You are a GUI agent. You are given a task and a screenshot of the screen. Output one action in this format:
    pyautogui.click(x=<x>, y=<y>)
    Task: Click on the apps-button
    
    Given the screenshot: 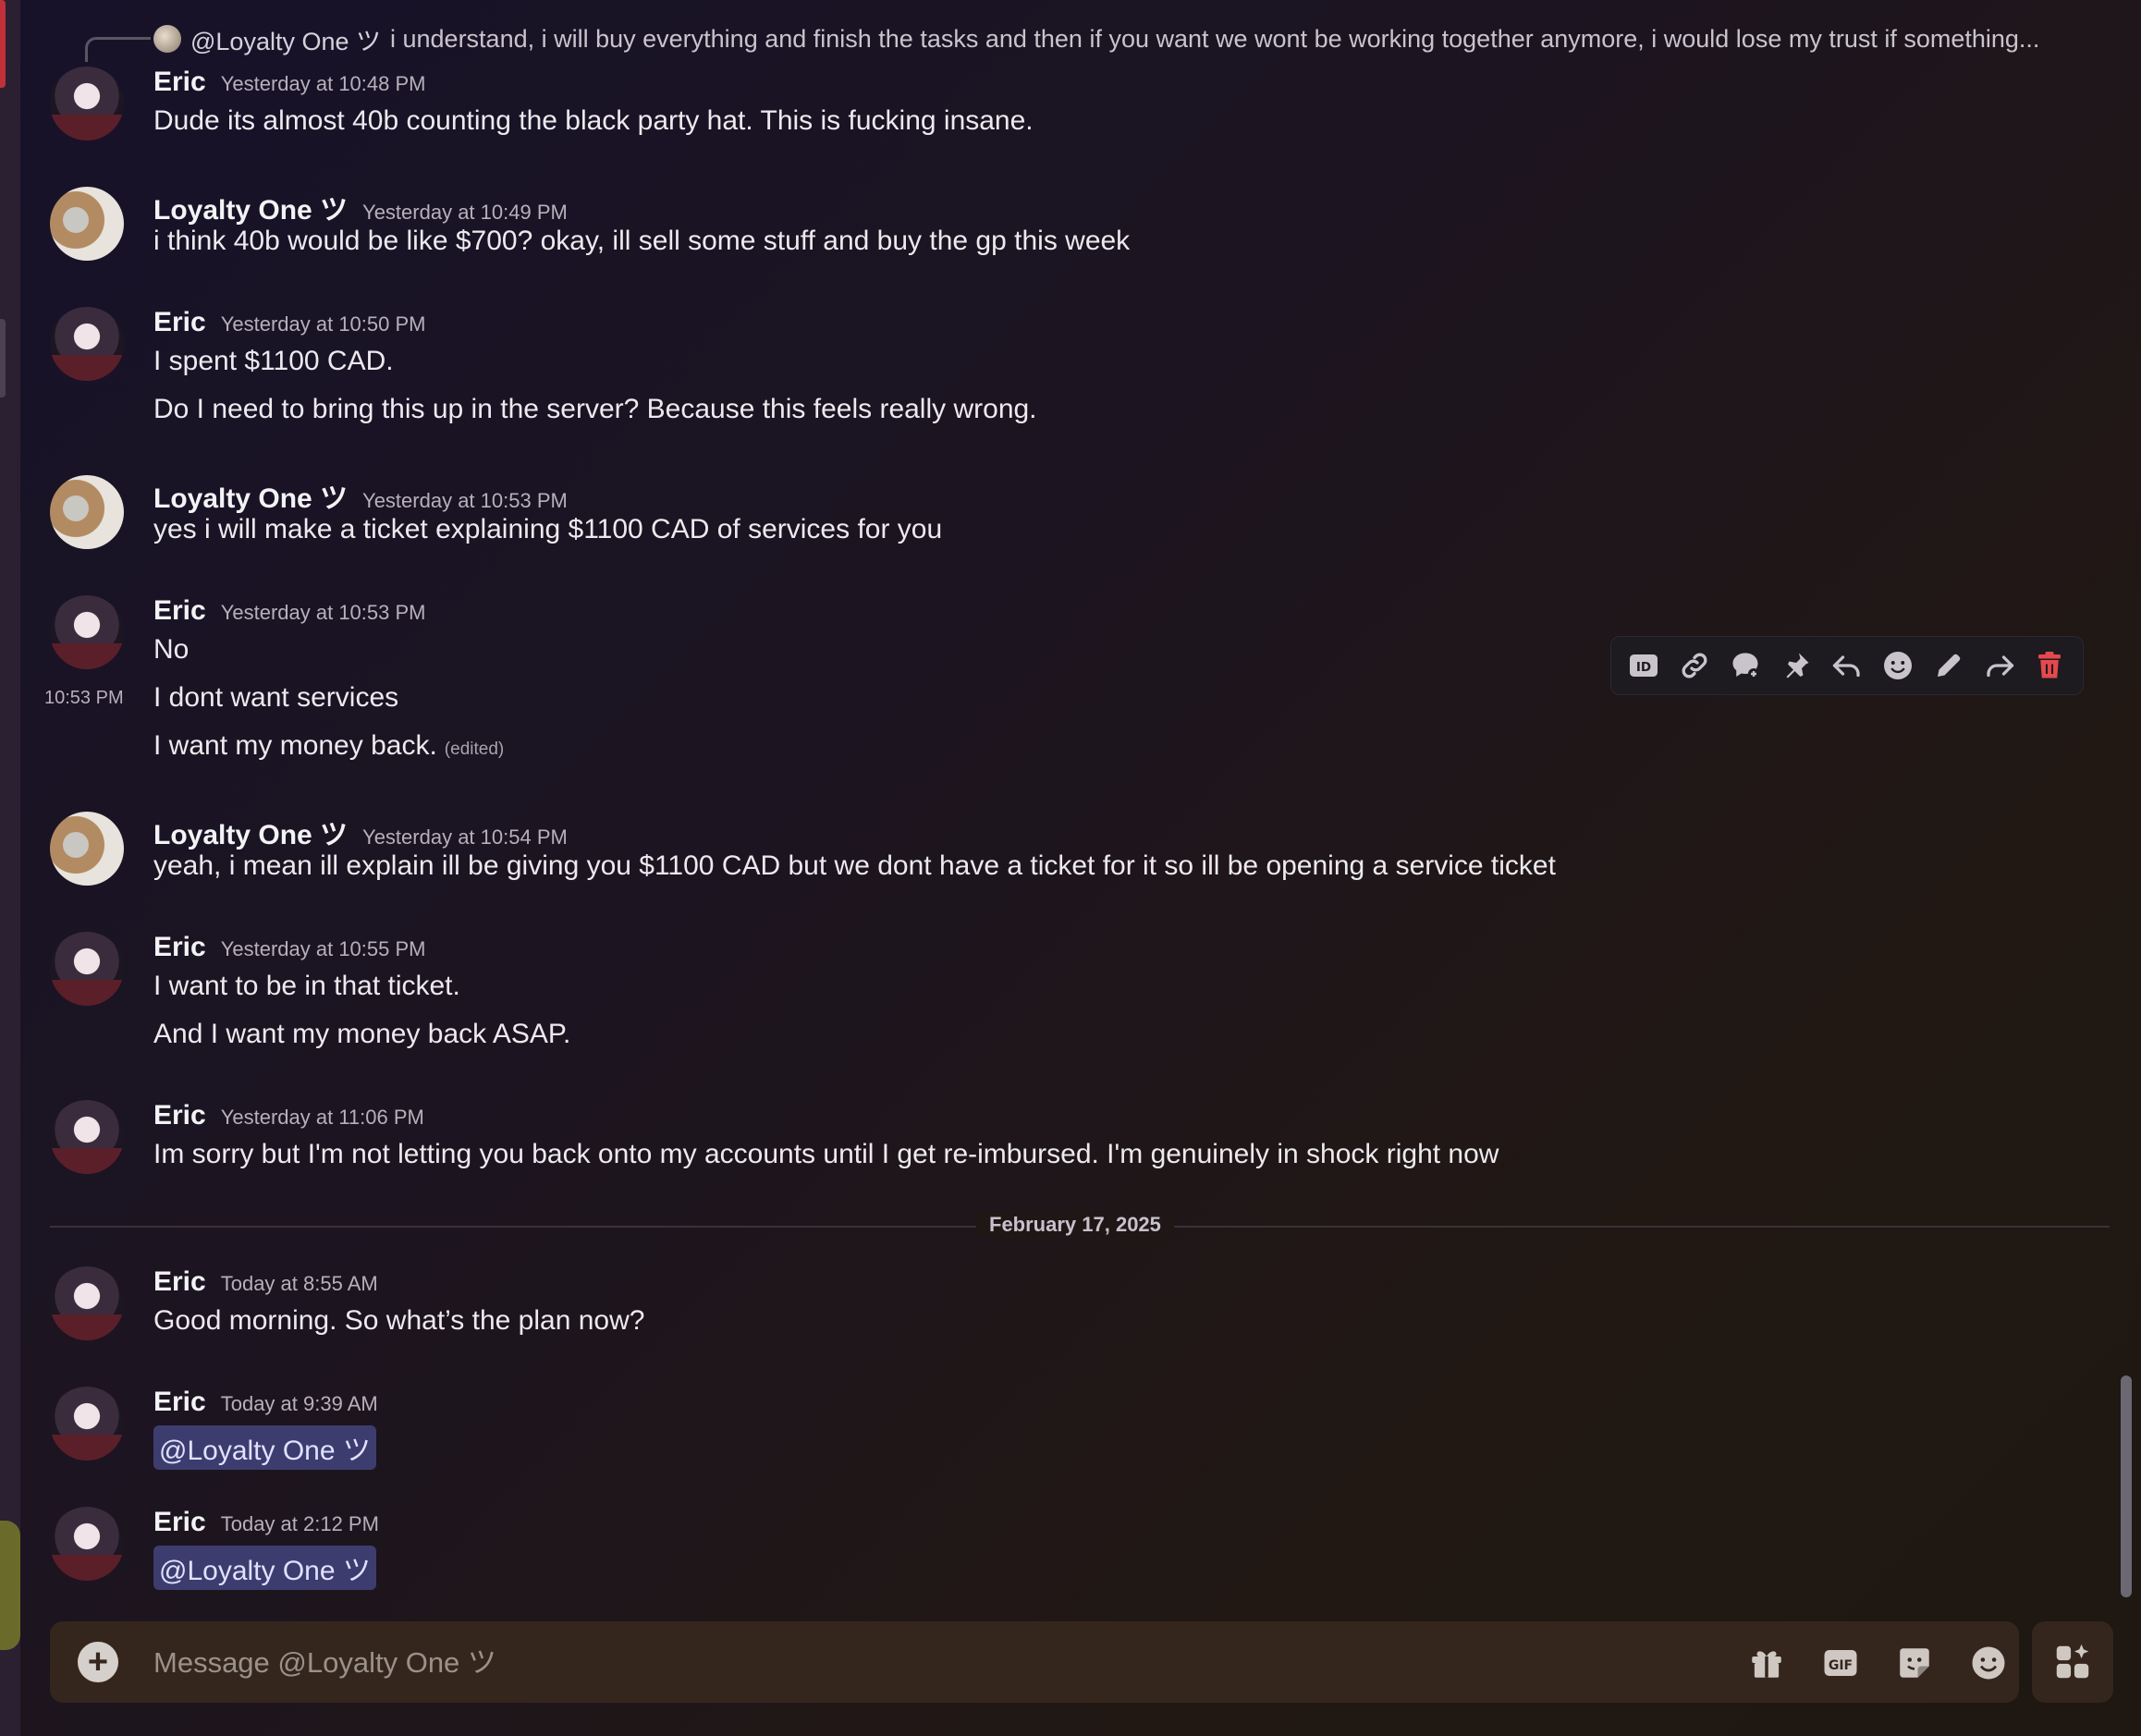 What is the action you would take?
    pyautogui.click(x=2072, y=1662)
    